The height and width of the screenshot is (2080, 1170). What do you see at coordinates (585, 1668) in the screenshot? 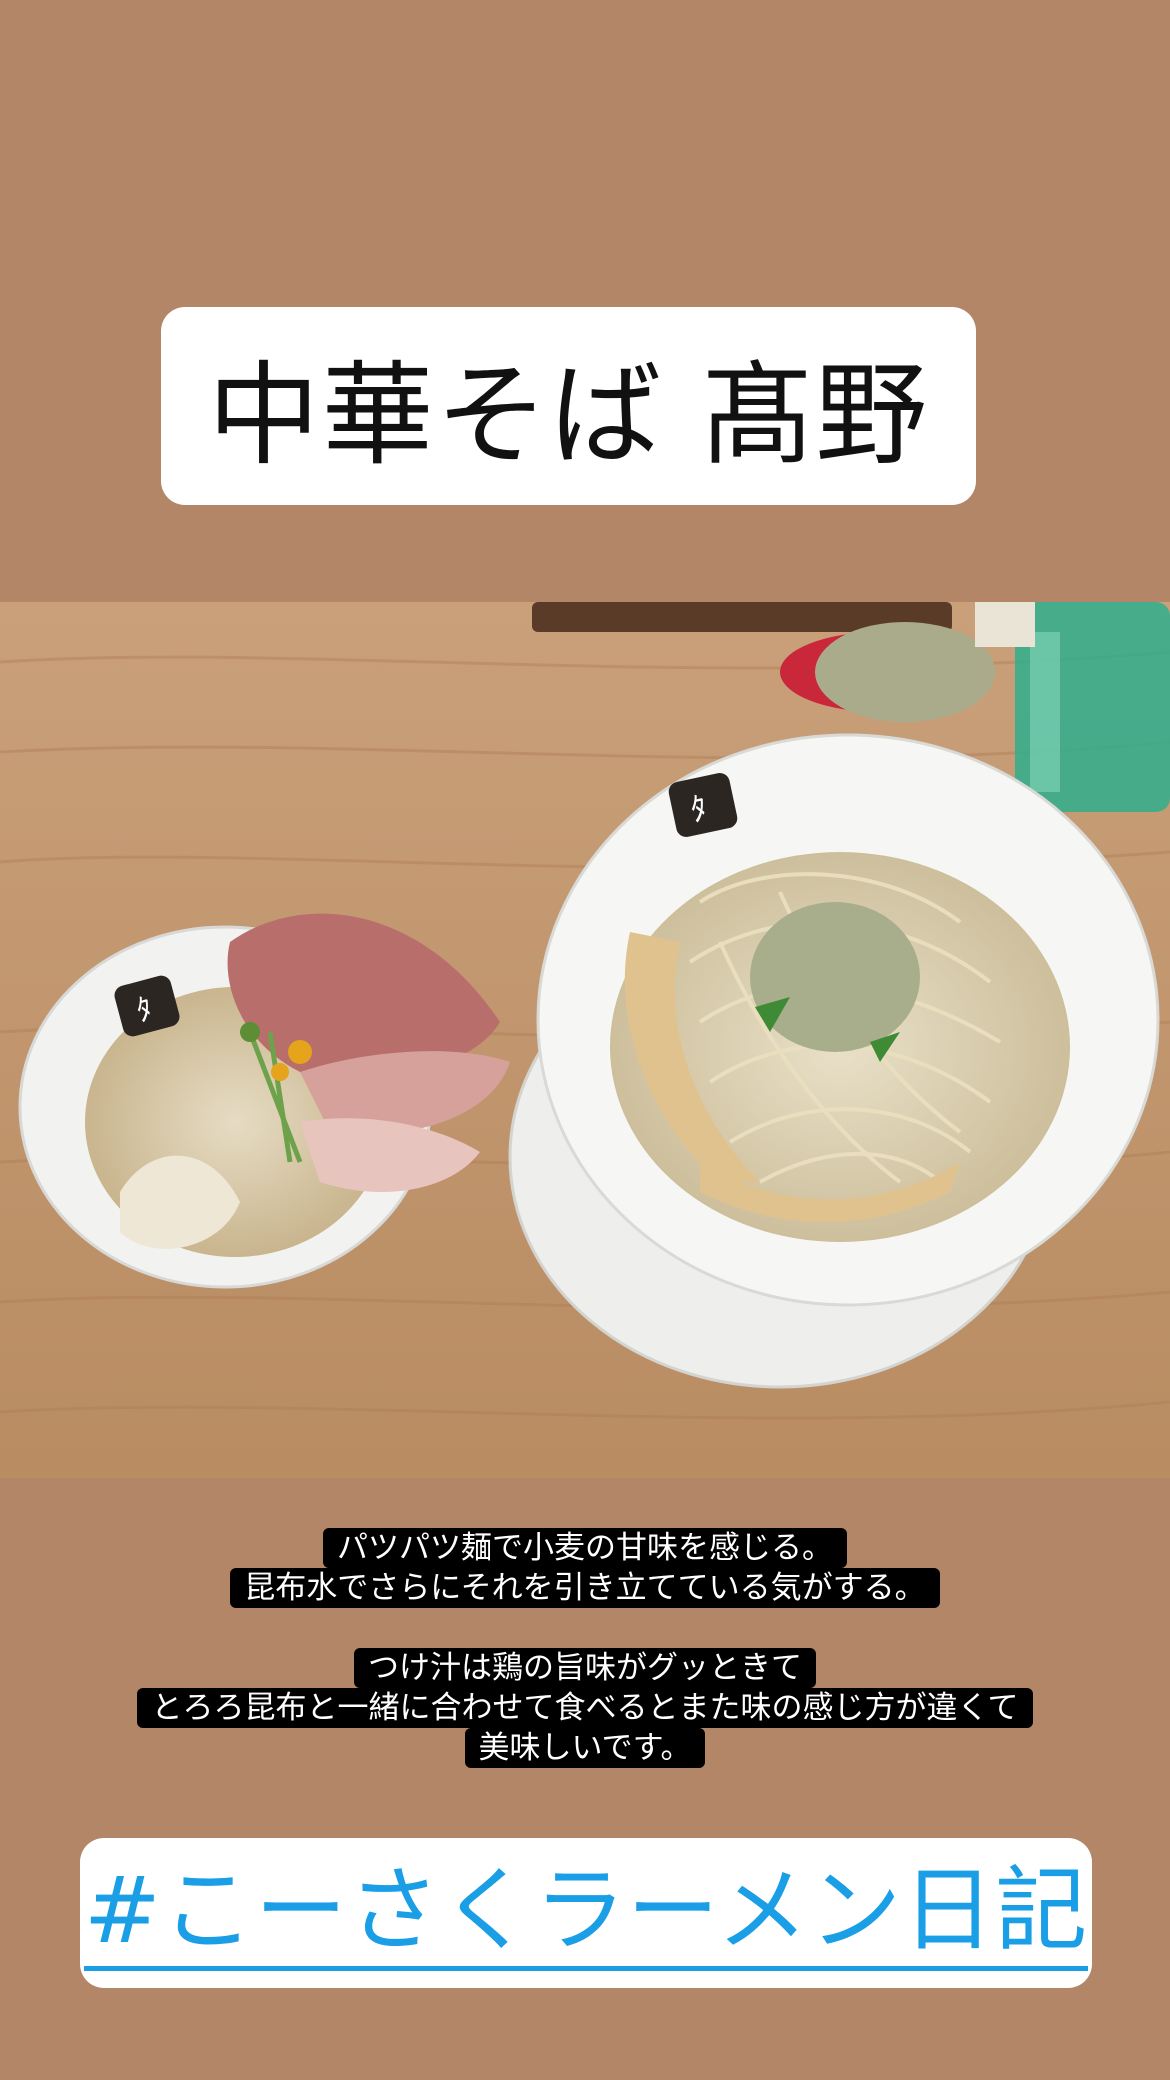
I see `caption-line: つけ汁は鶏の旨味がグッときて` at bounding box center [585, 1668].